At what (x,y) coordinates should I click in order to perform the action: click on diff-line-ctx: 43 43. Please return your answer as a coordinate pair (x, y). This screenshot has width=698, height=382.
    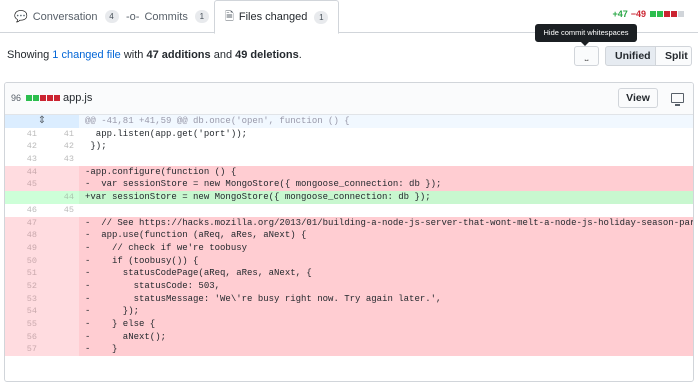
    Looking at the image, I should click on (349, 159).